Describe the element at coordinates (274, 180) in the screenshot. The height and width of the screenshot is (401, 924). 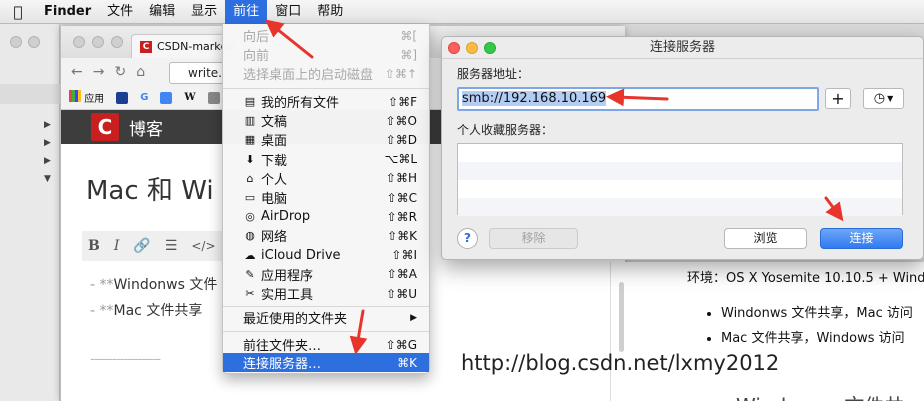
I see `menu-item-label: 个人` at that location.